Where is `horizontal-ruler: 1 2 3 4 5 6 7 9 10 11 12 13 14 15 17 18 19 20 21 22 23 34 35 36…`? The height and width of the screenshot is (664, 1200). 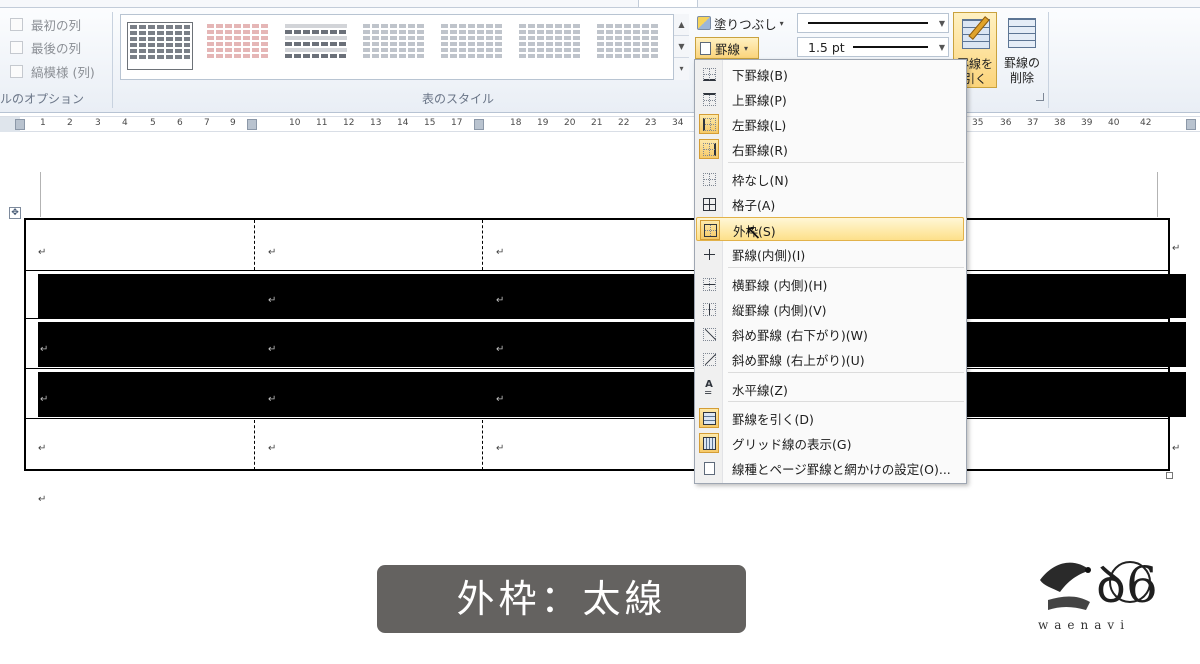
horizontal-ruler: 1 2 3 4 5 6 7 9 10 11 12 13 14 15 17 18 19 20 21 22 23 34 35 36… is located at coordinates (600, 124).